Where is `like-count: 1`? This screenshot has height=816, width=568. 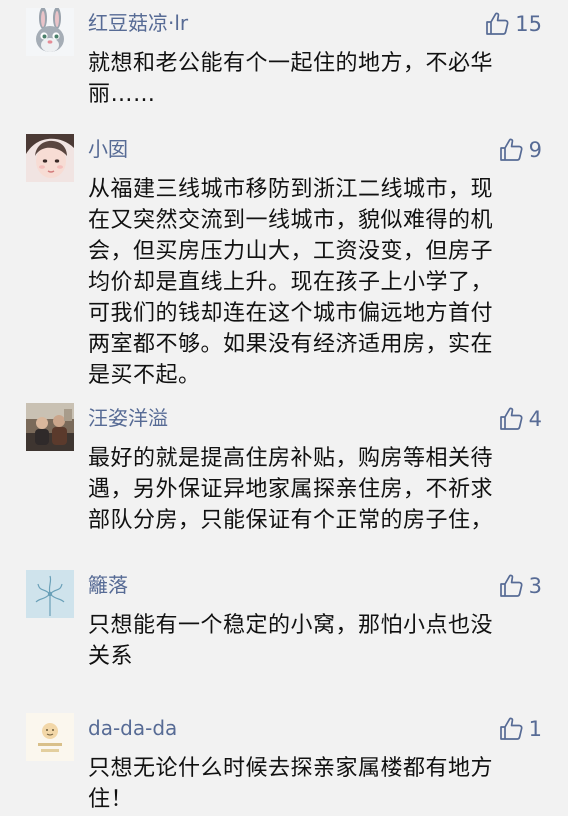 like-count: 1 is located at coordinates (535, 729).